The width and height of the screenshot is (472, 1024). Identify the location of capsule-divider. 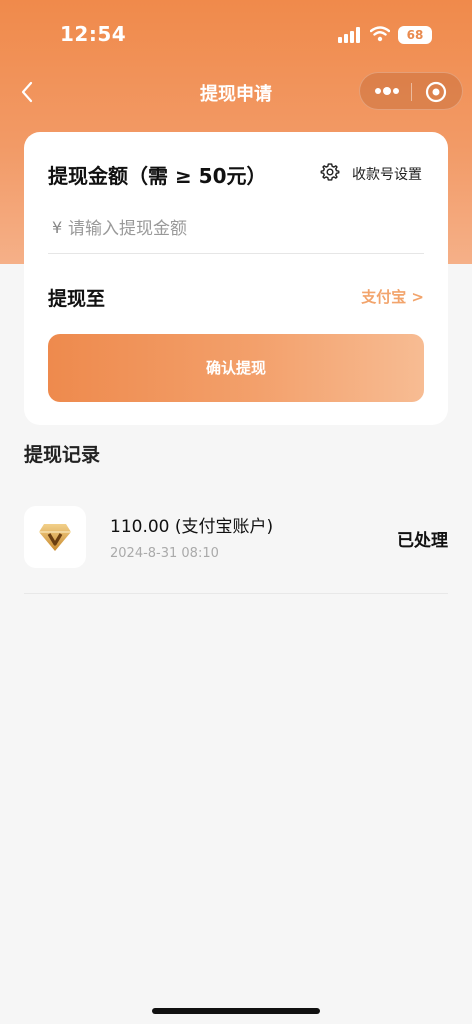
(411, 92).